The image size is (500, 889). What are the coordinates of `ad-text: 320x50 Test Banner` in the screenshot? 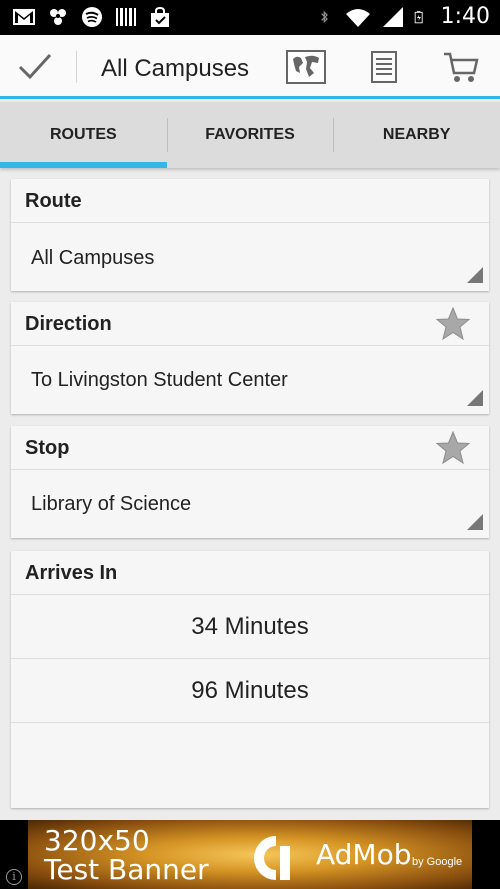 It's located at (126, 855).